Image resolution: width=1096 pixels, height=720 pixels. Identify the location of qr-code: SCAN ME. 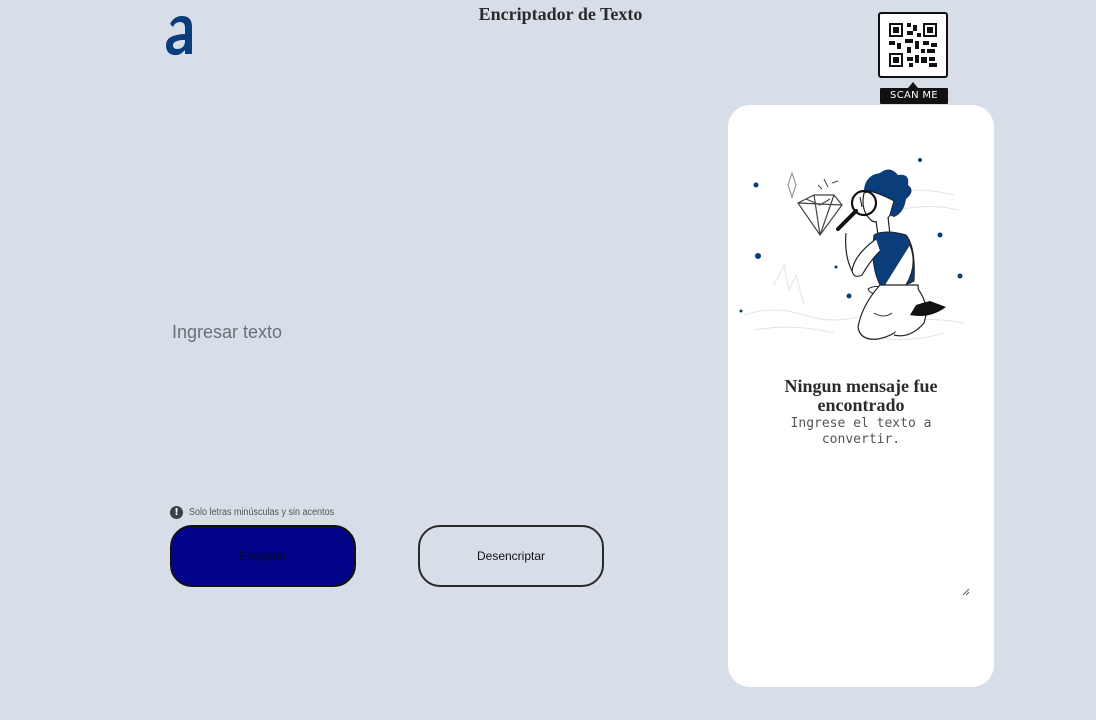
(914, 58).